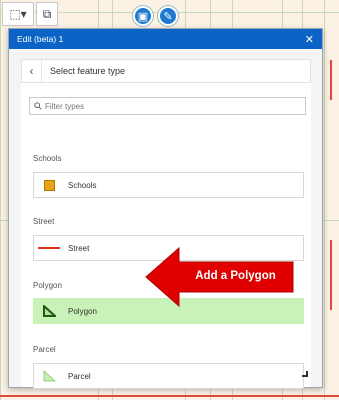  What do you see at coordinates (168, 376) in the screenshot?
I see `feature-item-parcel: Parcel` at bounding box center [168, 376].